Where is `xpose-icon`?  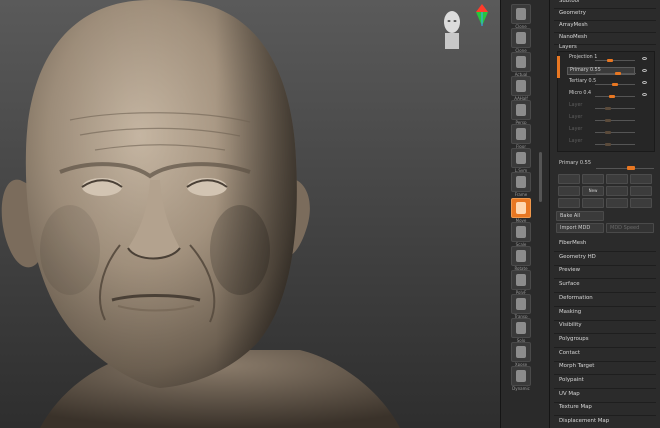 xpose-icon is located at coordinates (521, 352).